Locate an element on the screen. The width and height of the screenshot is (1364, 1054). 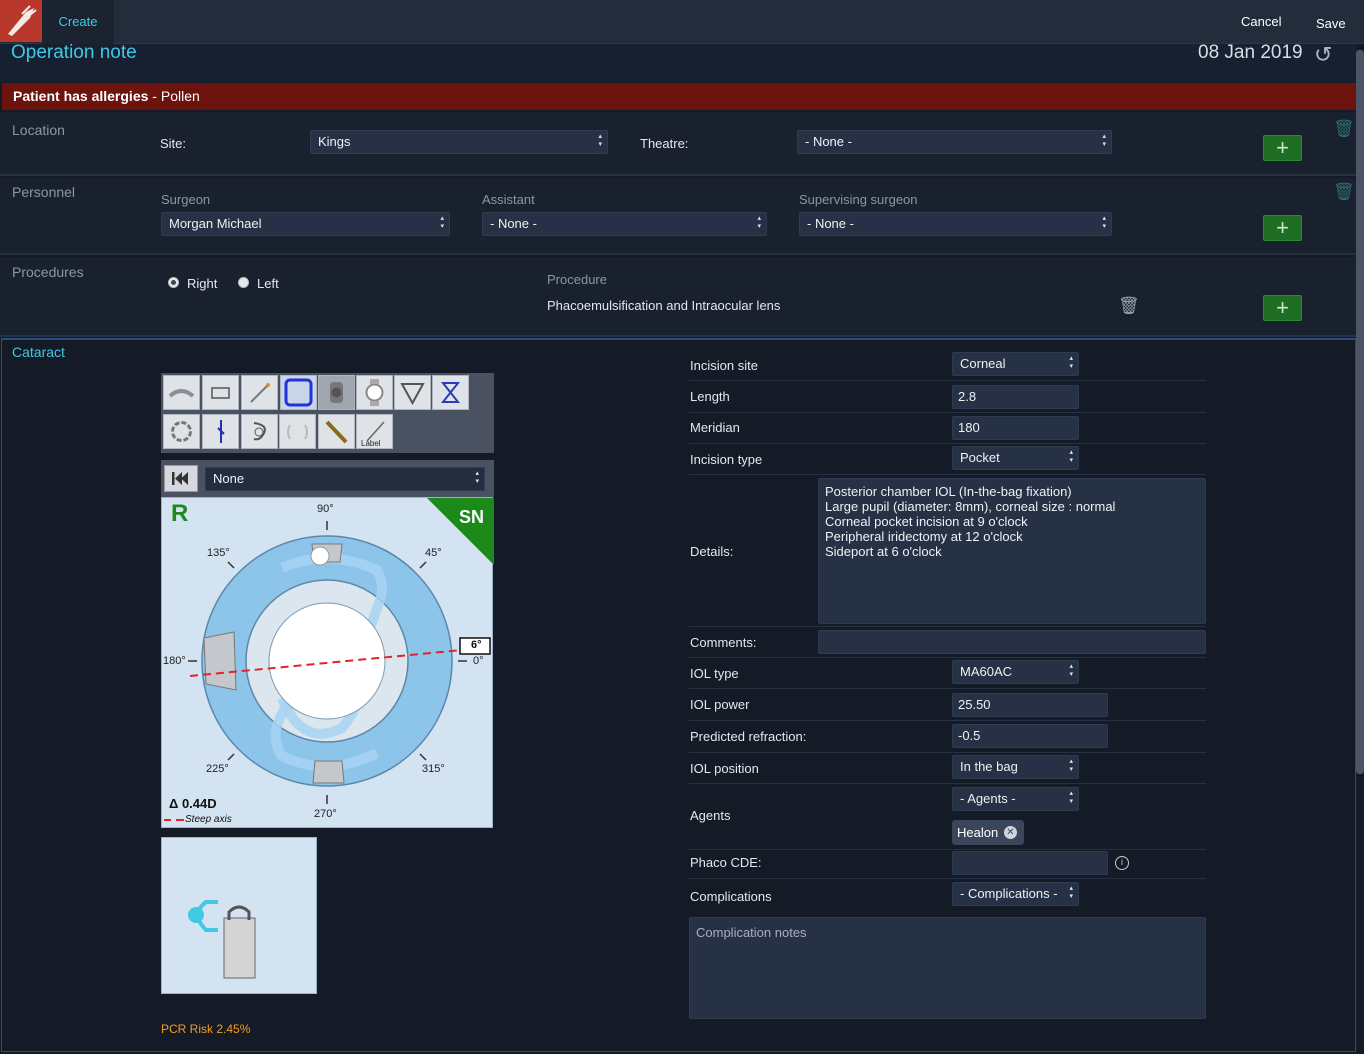
procedure-column-header: Procedure is located at coordinates (577, 279).